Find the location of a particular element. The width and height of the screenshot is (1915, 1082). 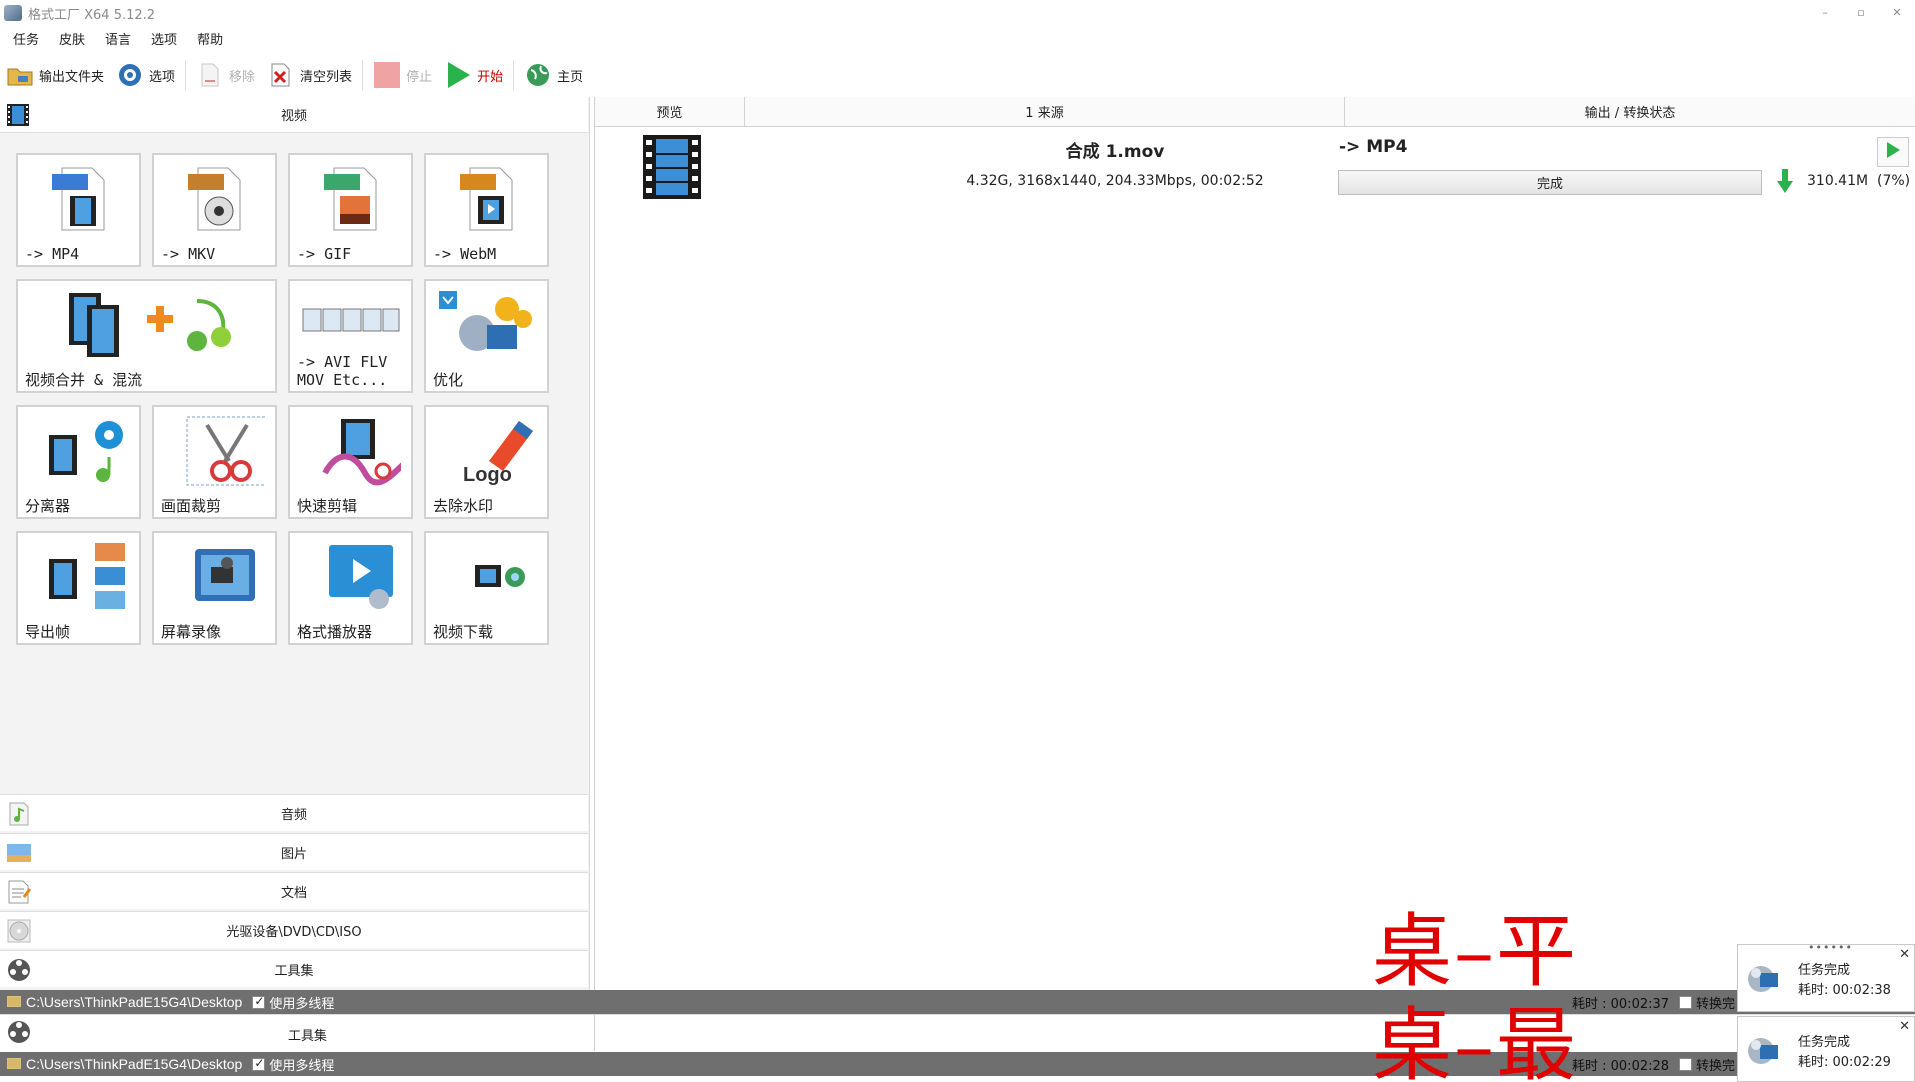

menu-task: 任务 is located at coordinates (23, 41).